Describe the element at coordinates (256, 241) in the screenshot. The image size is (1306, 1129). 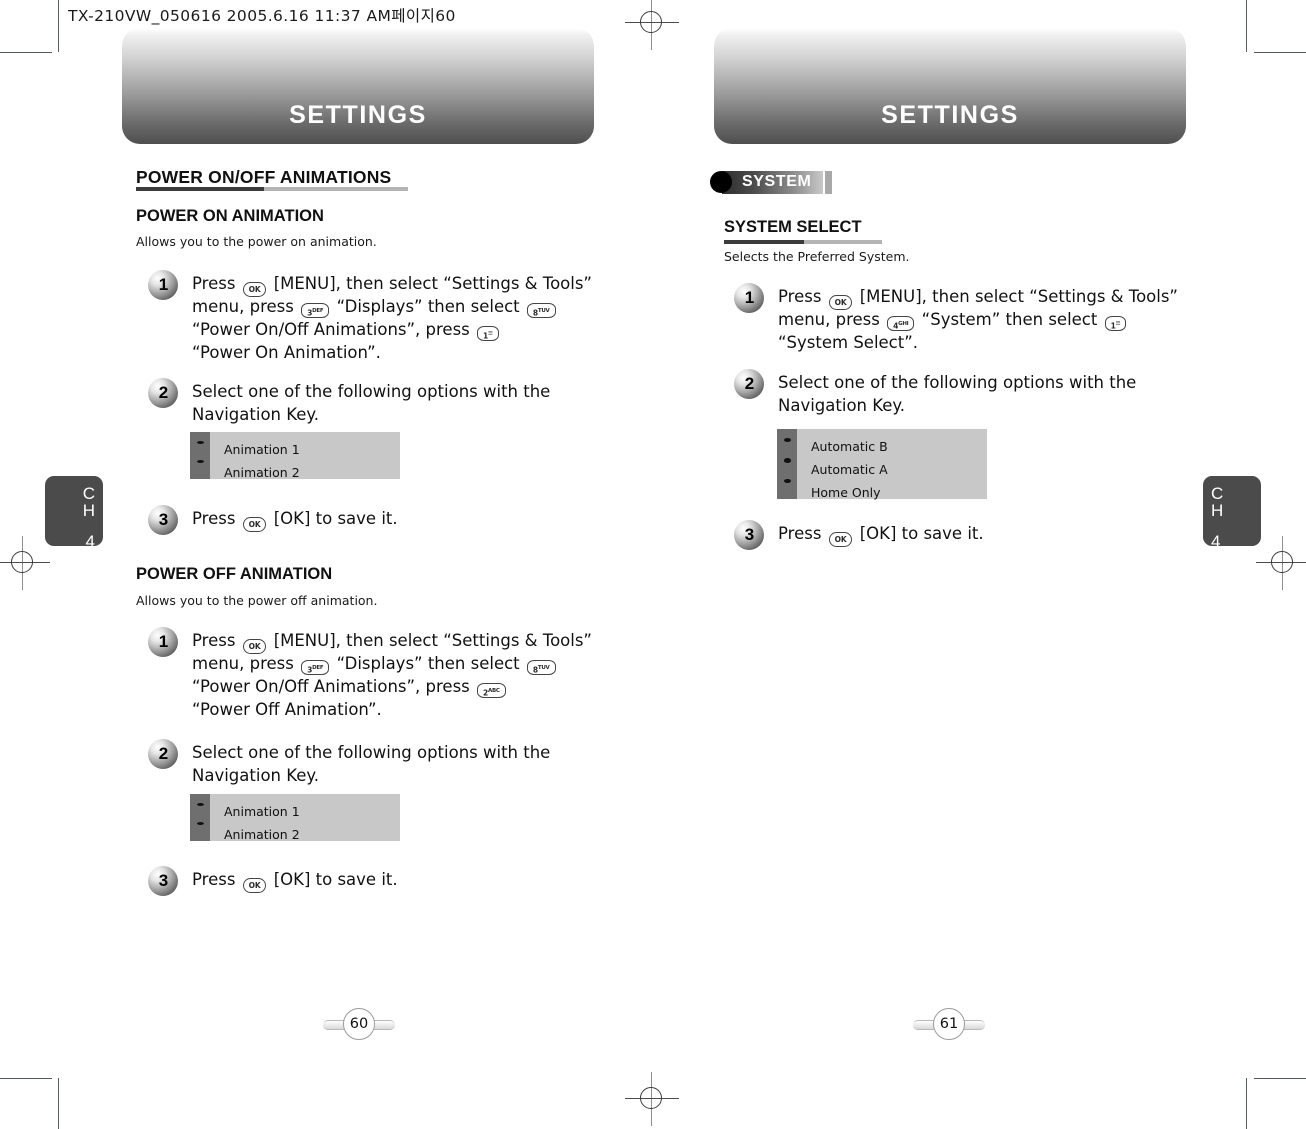
I see `subsection-desc-power-on: Allows you to the power on animation.` at that location.